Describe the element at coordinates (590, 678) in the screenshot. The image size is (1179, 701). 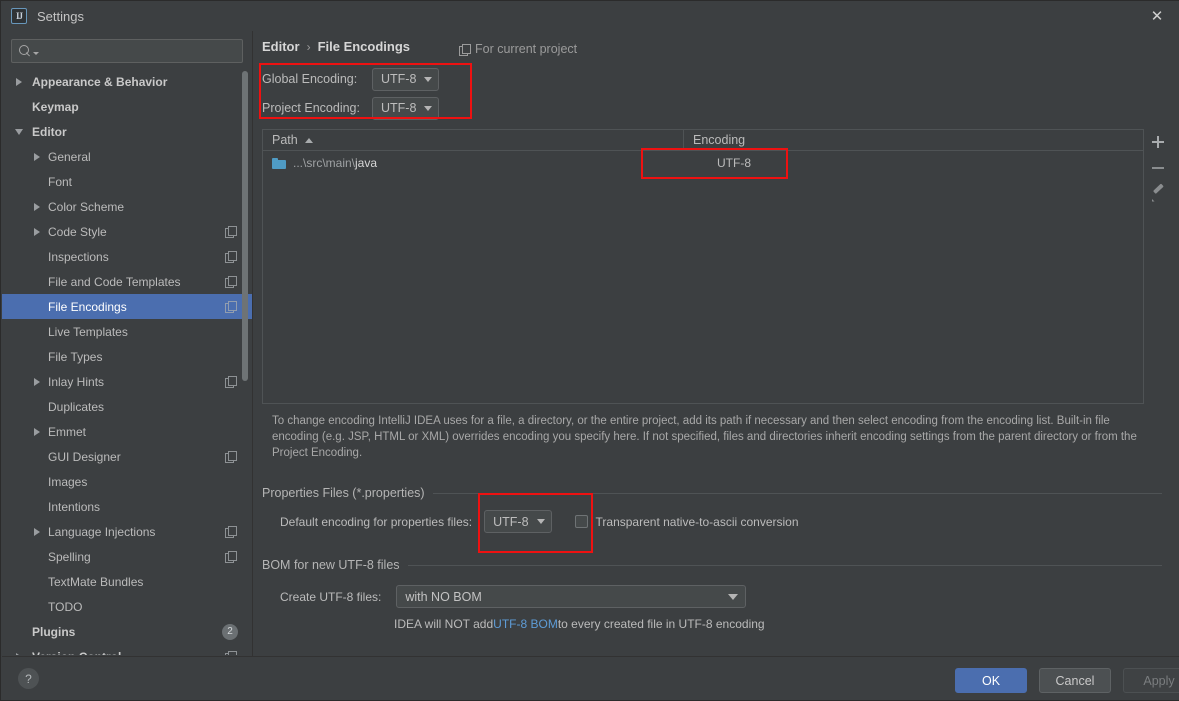
I see `dialog-footer: ? OK Cancel Apply` at that location.